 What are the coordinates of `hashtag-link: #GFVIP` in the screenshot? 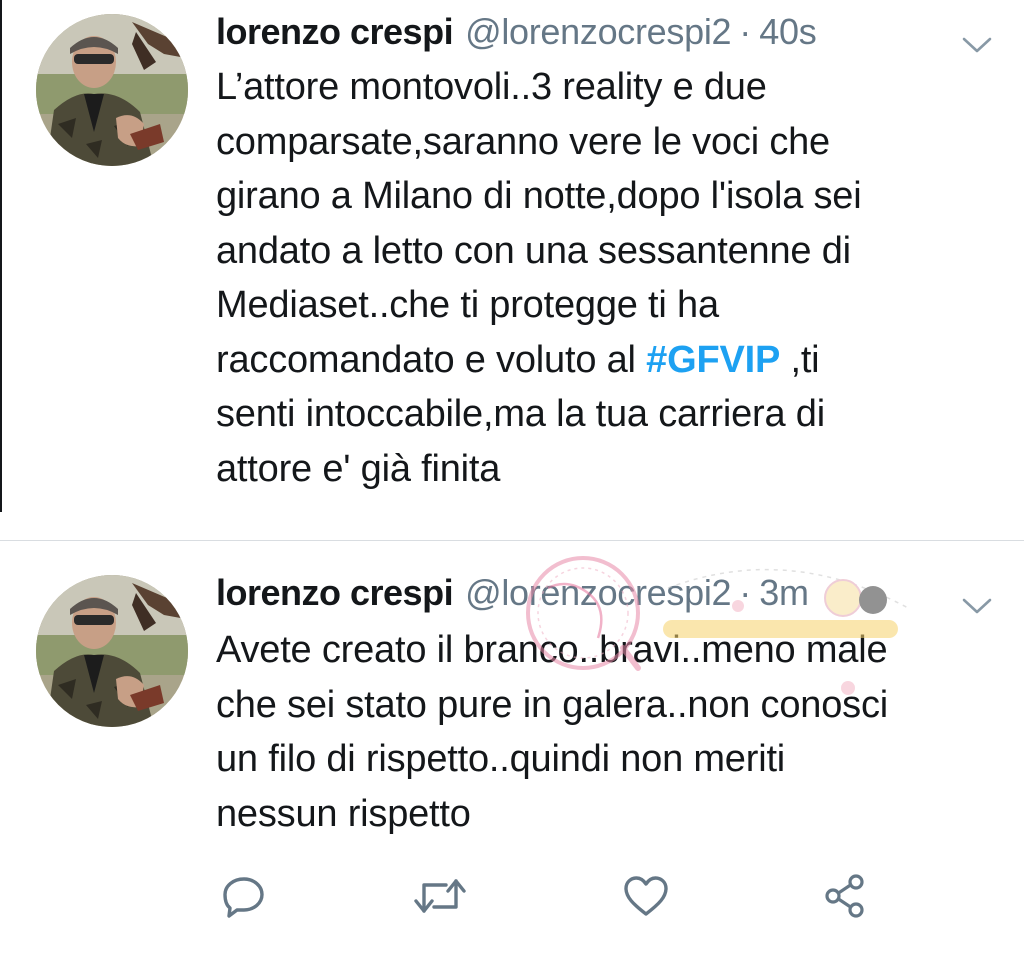 It's located at (713, 360).